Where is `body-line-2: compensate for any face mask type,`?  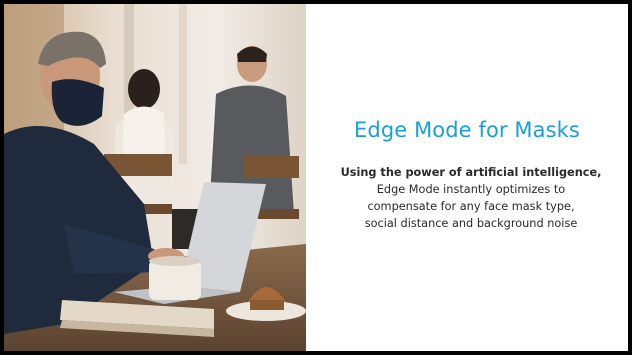
body-line-2: compensate for any face mask type, is located at coordinates (471, 206).